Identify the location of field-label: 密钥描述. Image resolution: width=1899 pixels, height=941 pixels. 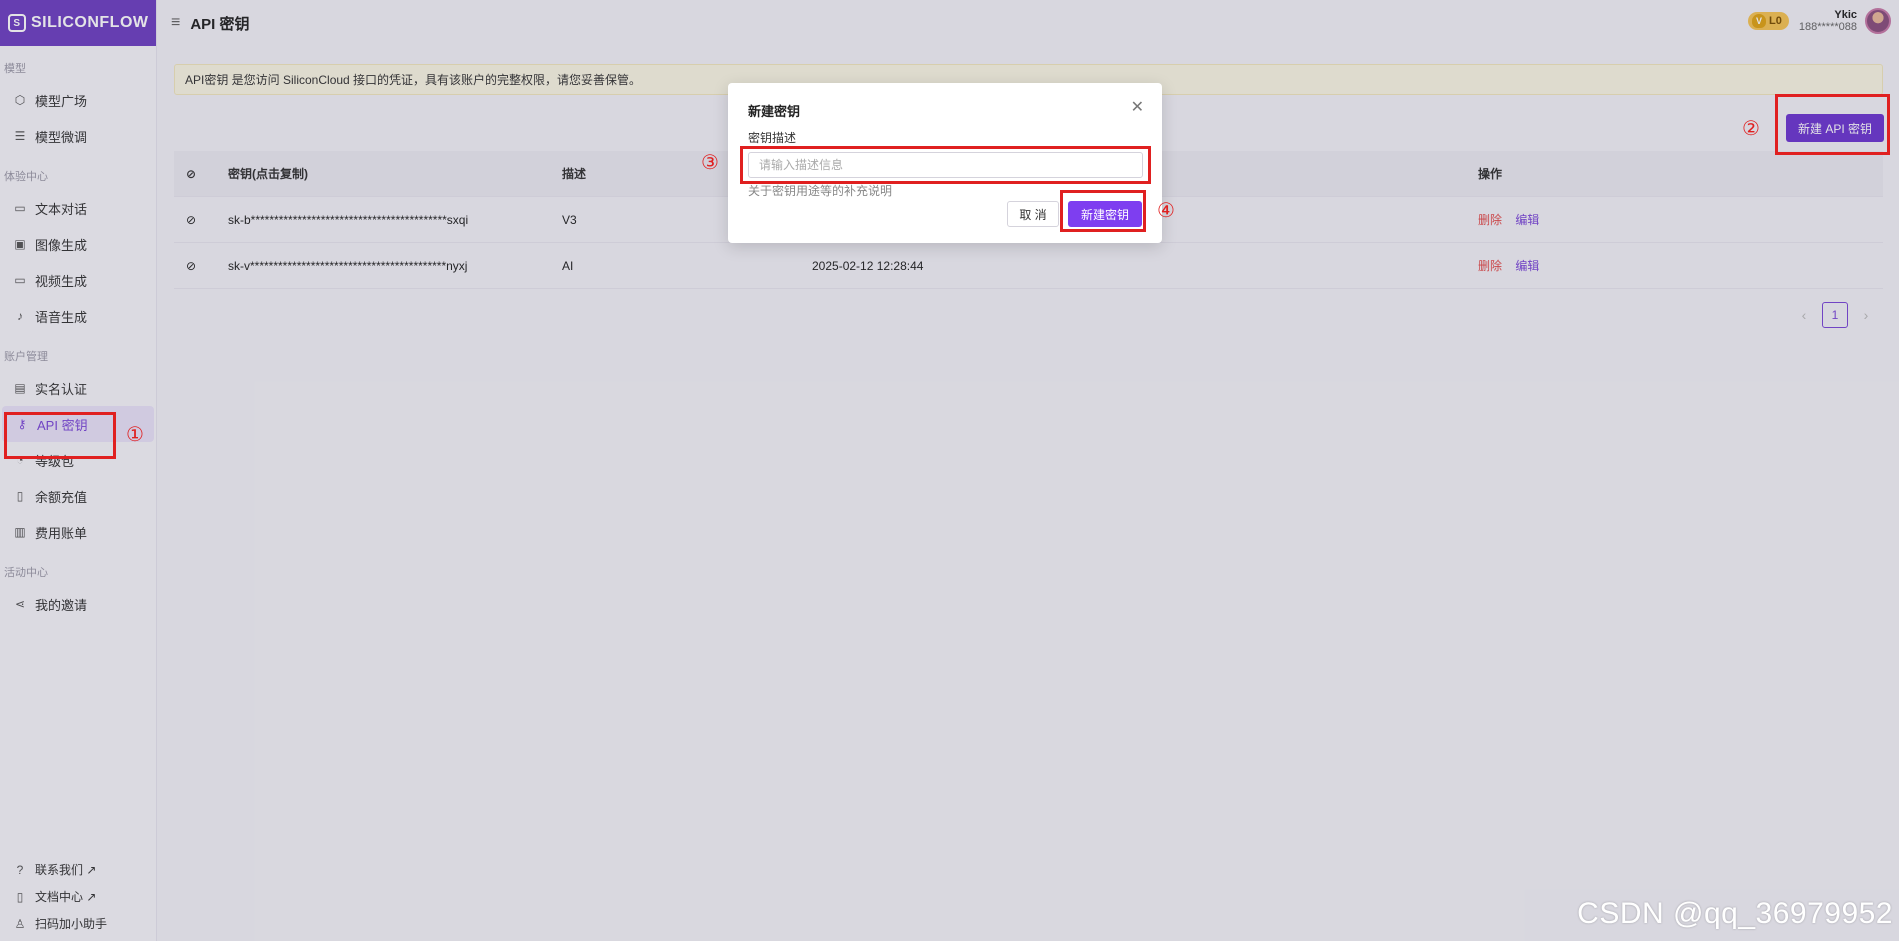
(772, 138).